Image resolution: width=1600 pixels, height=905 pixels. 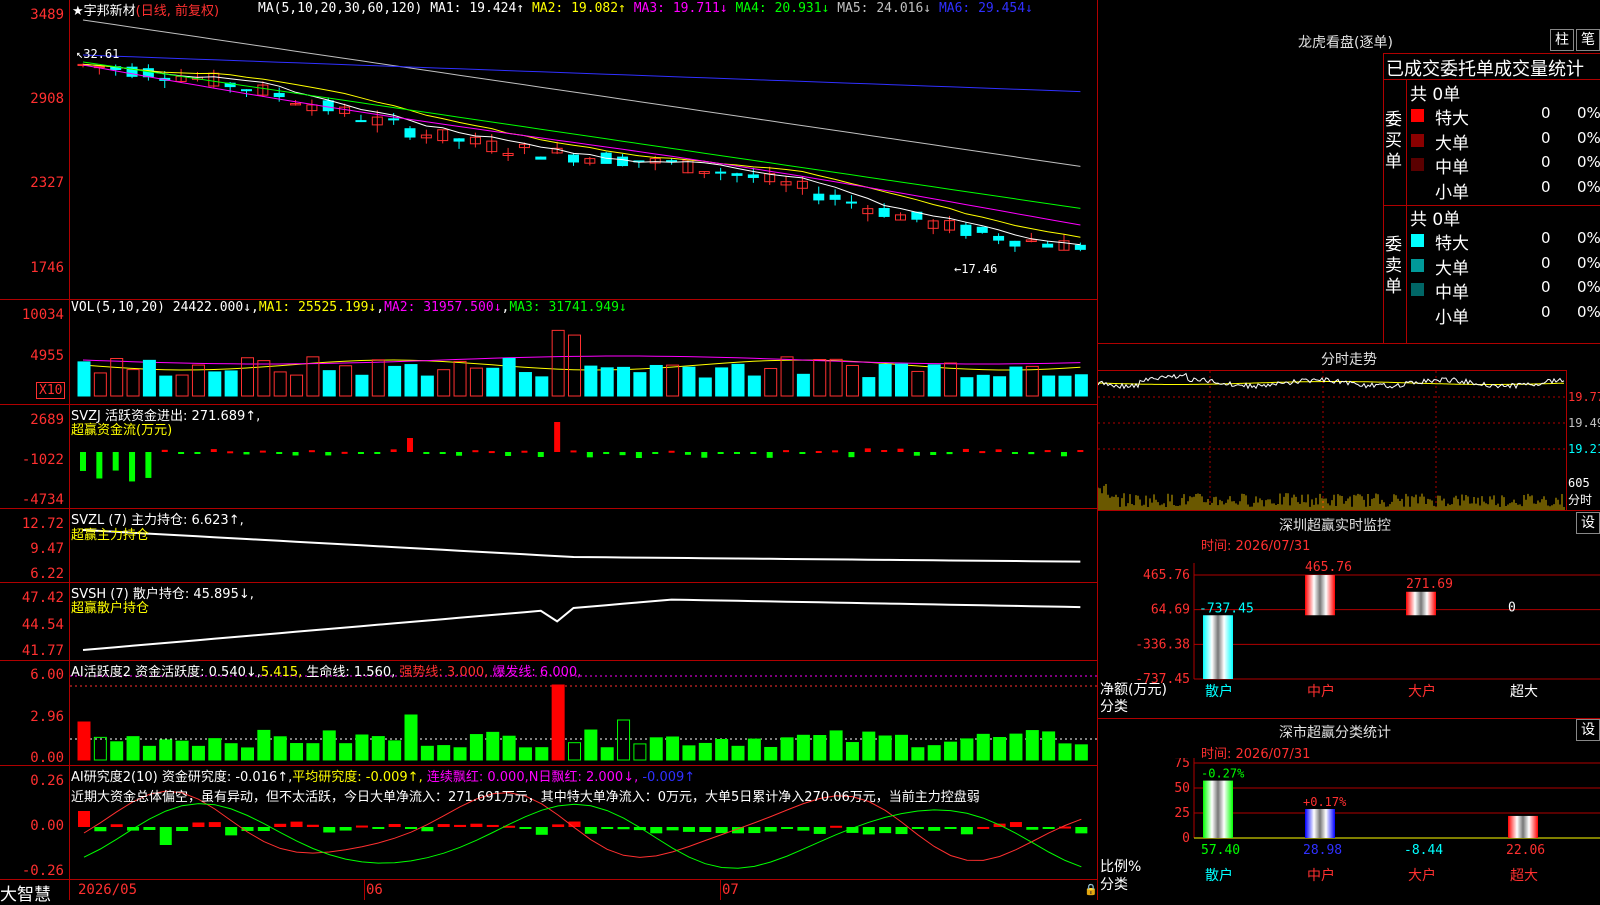 What do you see at coordinates (1546, 186) in the screenshot?
I see `buy-row-count: 0` at bounding box center [1546, 186].